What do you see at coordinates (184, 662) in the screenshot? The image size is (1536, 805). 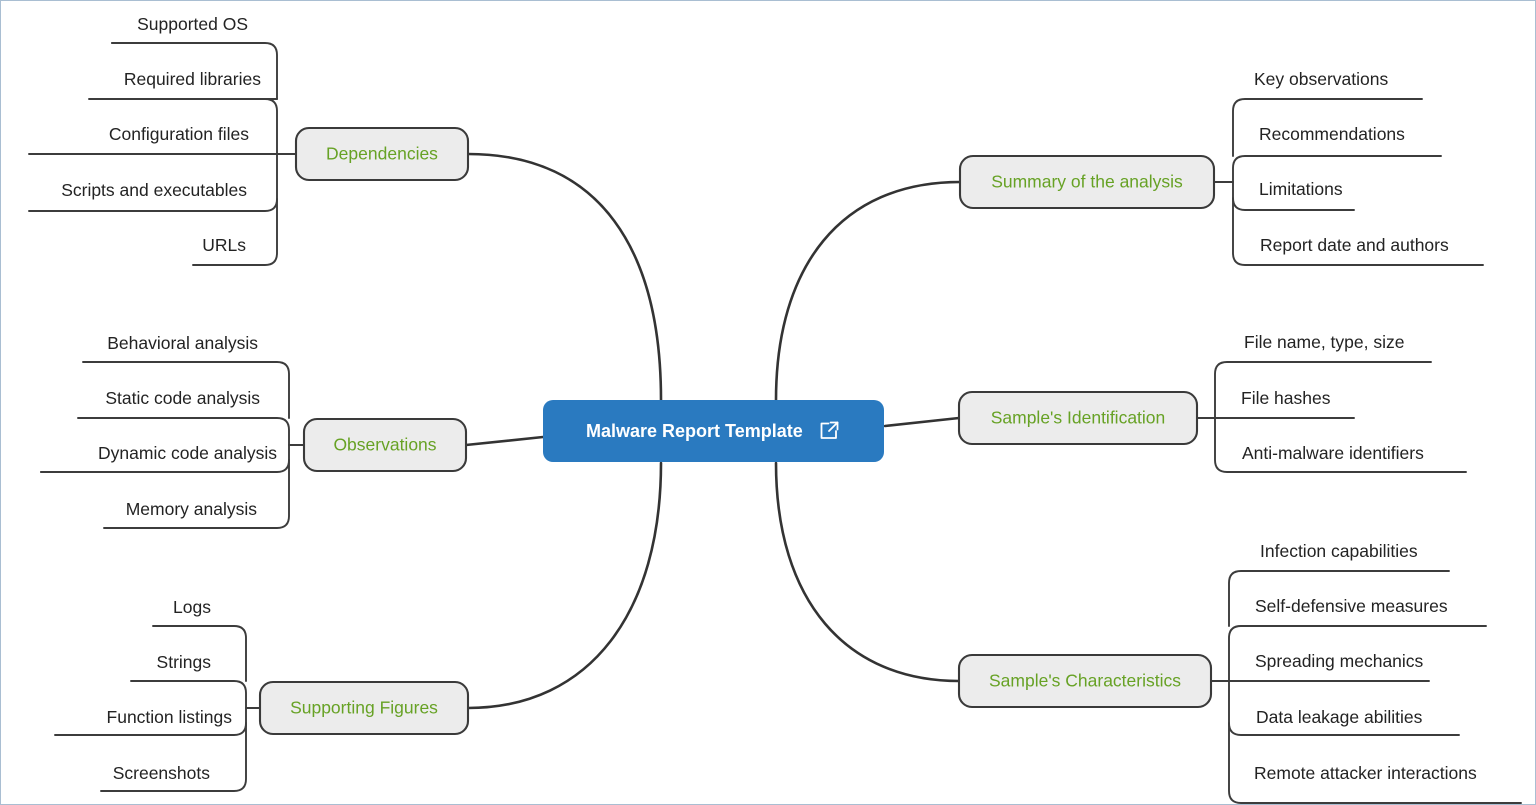 I see `leaf-label: Strings` at bounding box center [184, 662].